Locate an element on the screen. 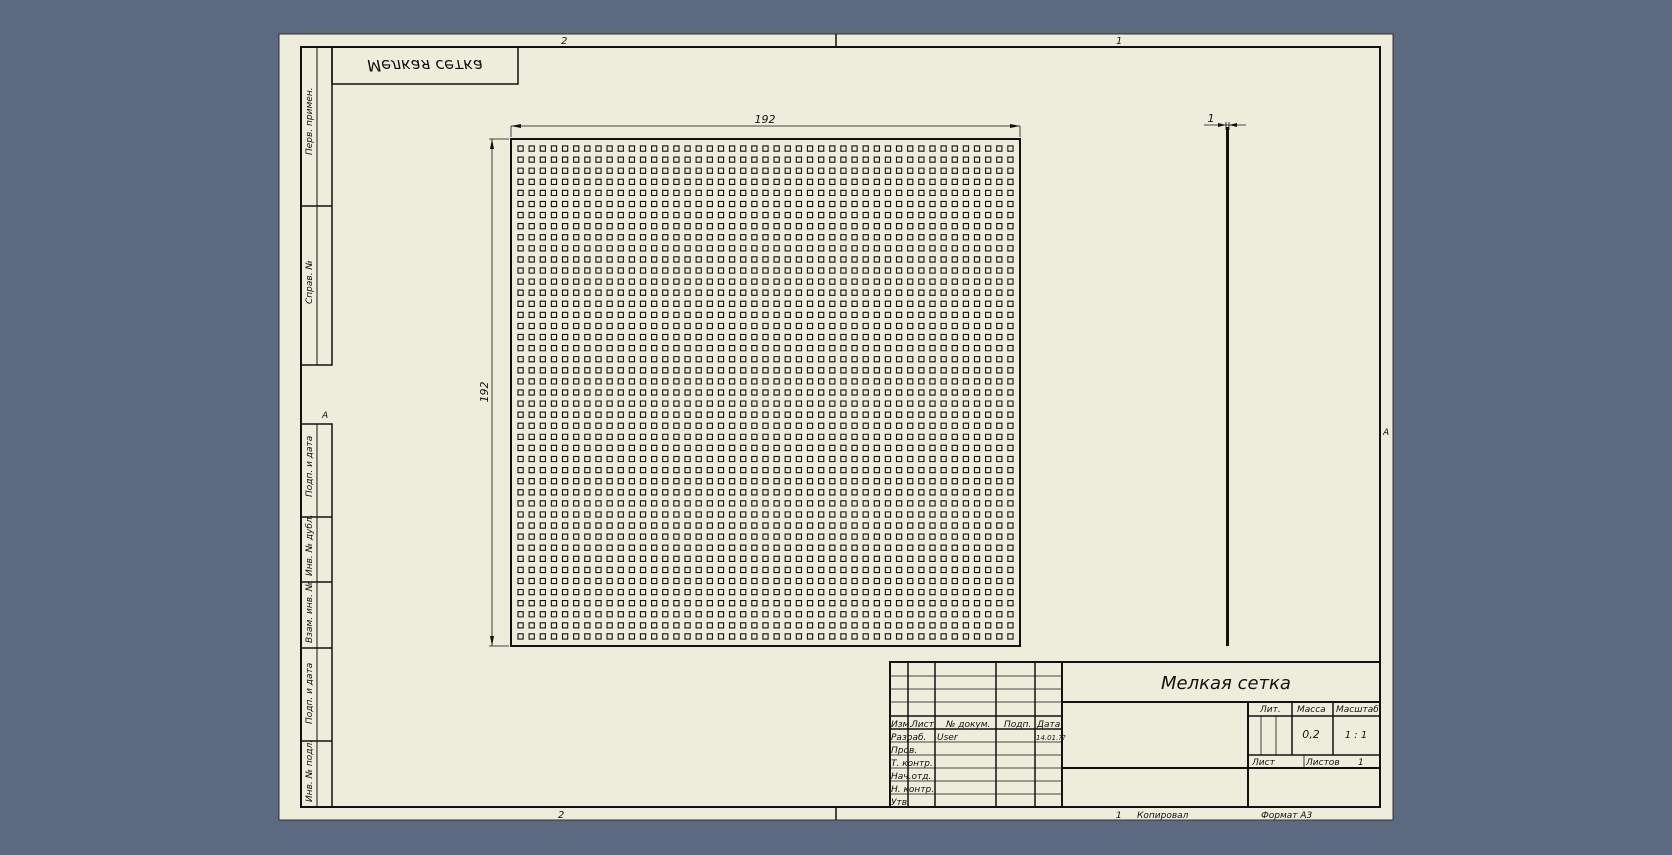 This screenshot has height=855, width=1672. tb-role-nach-otd: Нач.отд. is located at coordinates (911, 777).